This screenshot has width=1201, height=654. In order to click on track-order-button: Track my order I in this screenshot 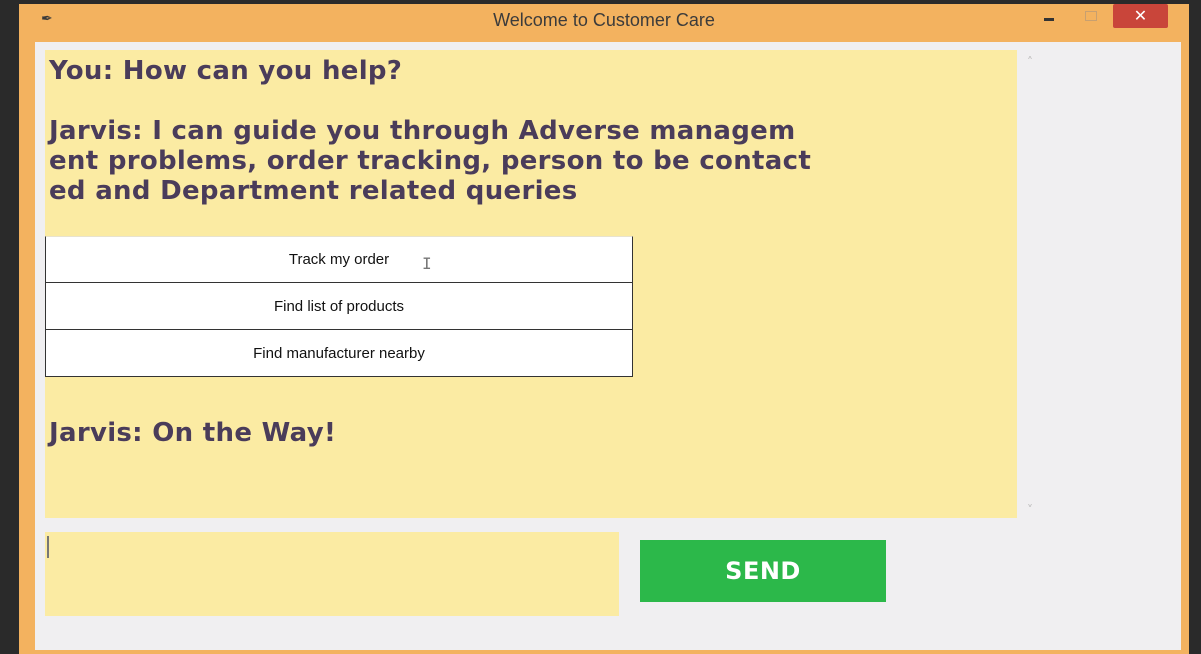, I will do `click(339, 259)`.